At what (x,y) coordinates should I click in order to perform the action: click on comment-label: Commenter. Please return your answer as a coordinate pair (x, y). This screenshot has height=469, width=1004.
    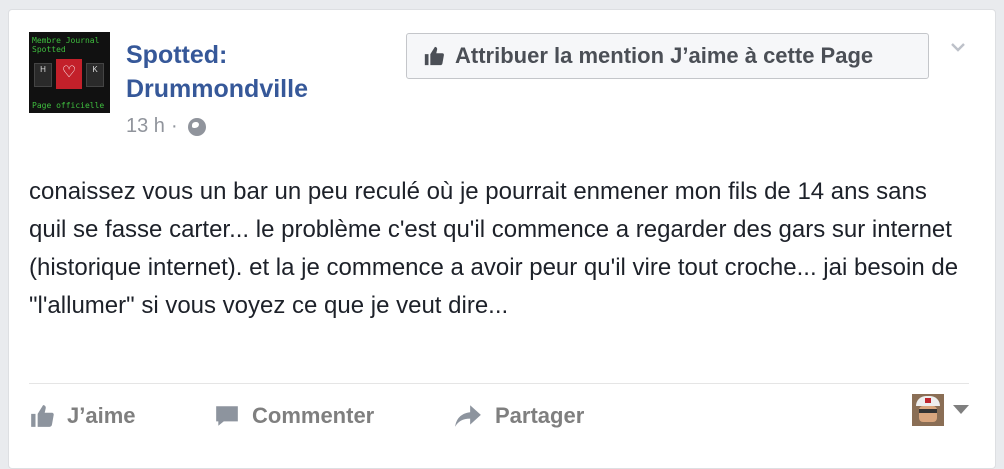
    Looking at the image, I should click on (313, 415).